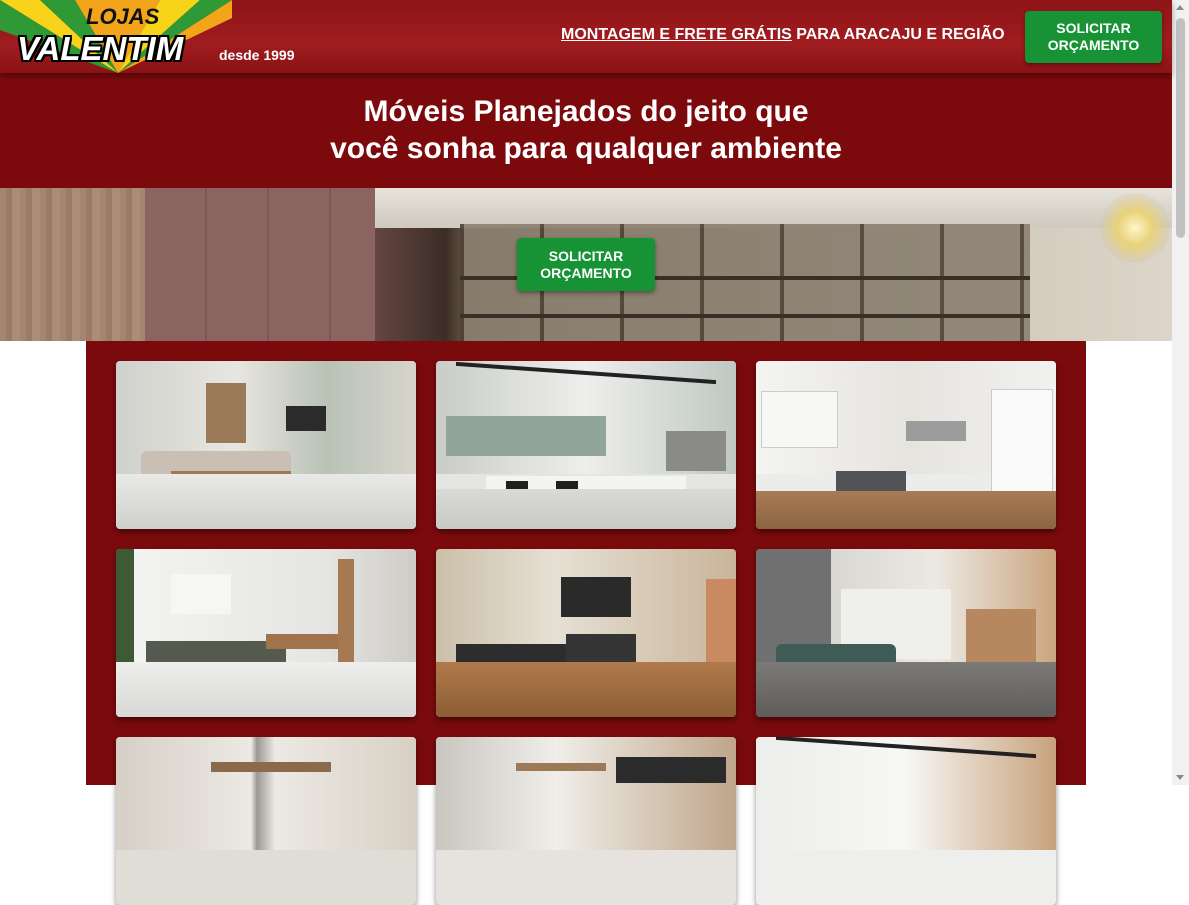 The image size is (1189, 905). What do you see at coordinates (266, 445) in the screenshot?
I see `gallery-item-living-room` at bounding box center [266, 445].